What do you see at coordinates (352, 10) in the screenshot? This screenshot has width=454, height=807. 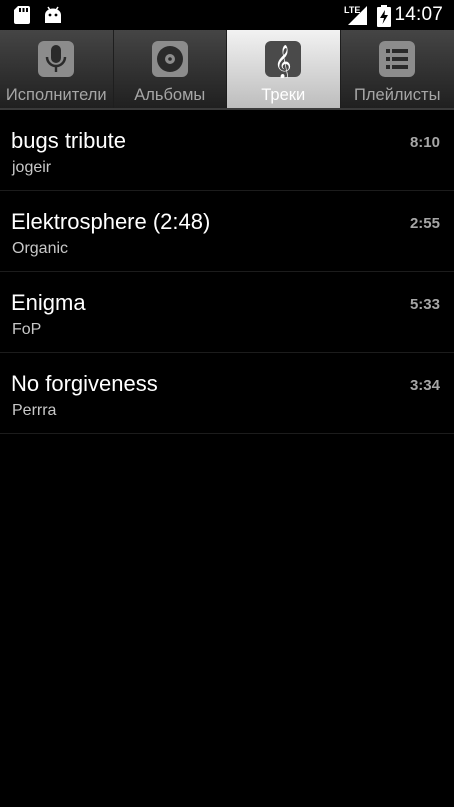 I see `network-type-label: LTE` at bounding box center [352, 10].